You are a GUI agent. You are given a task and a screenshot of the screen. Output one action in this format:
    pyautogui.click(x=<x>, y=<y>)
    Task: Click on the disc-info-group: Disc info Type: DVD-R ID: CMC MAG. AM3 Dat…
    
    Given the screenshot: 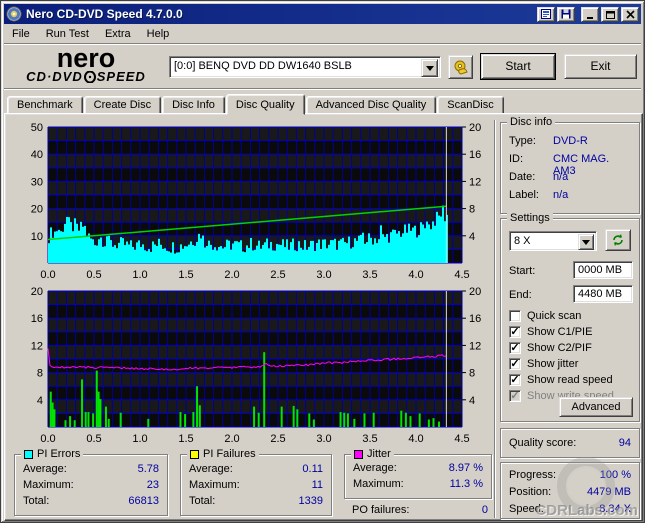 What is the action you would take?
    pyautogui.click(x=570, y=165)
    